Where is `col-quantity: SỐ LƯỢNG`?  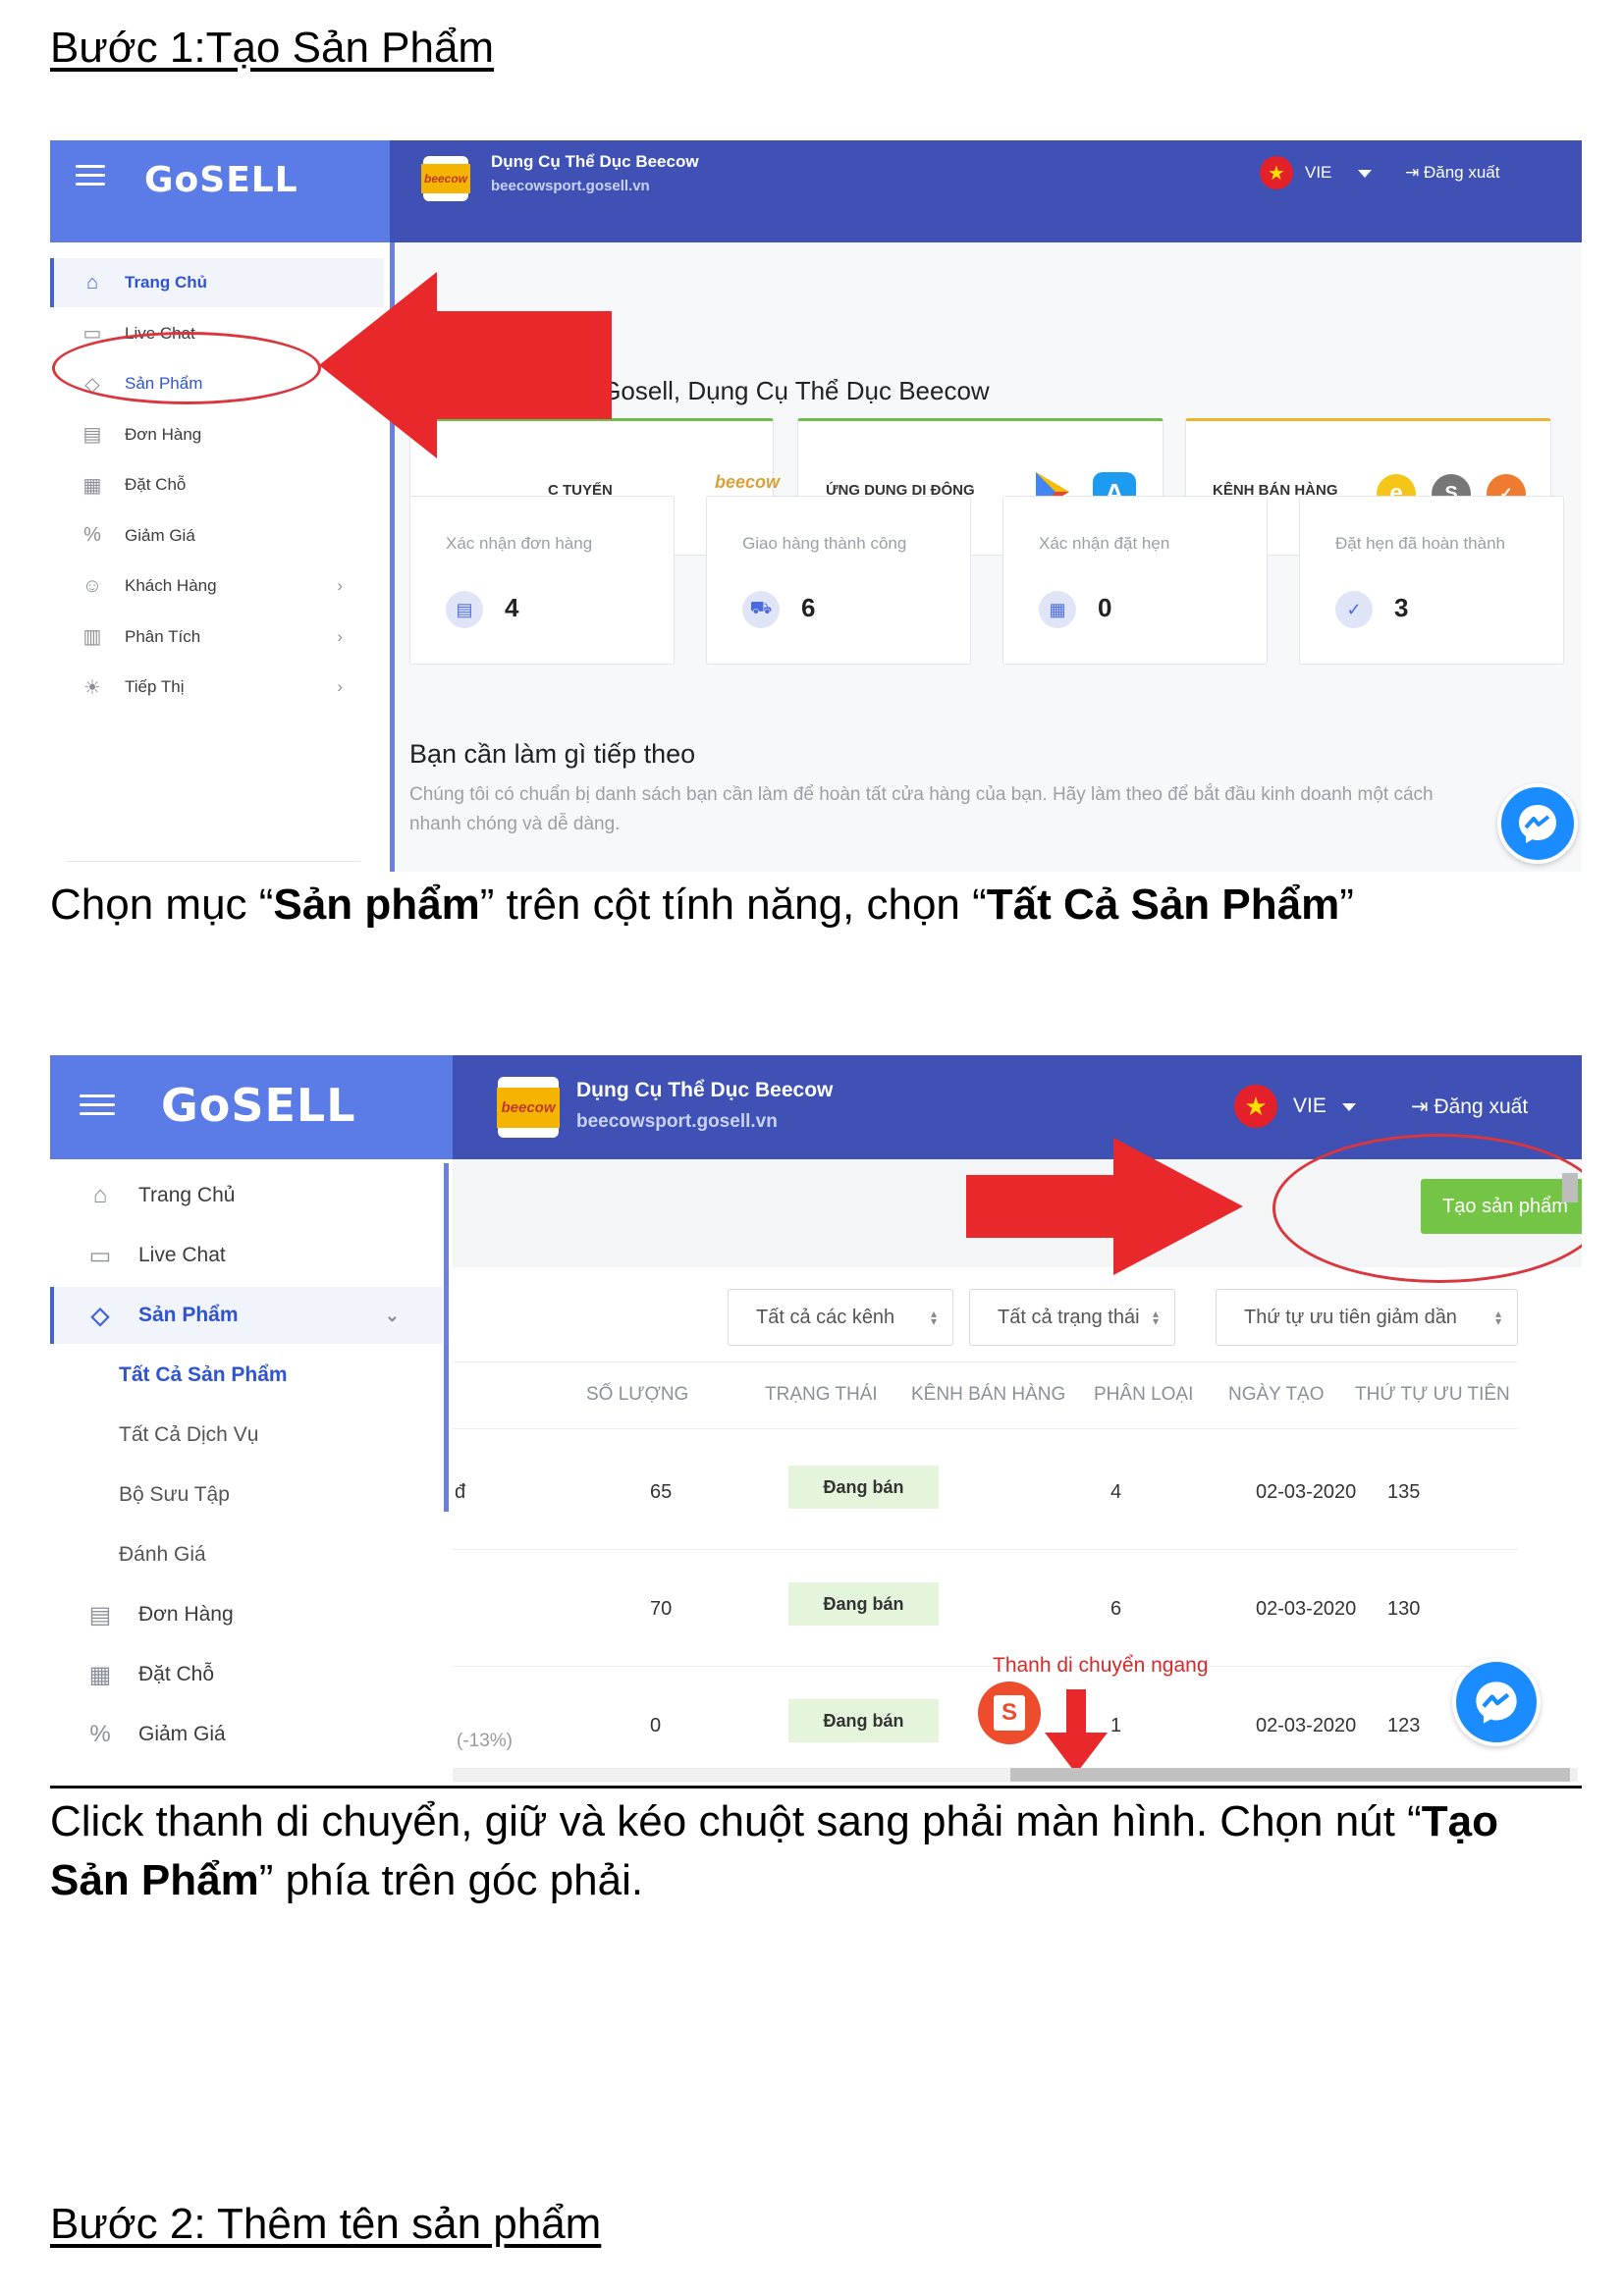
col-quantity: SỐ LƯỢNG is located at coordinates (637, 1394).